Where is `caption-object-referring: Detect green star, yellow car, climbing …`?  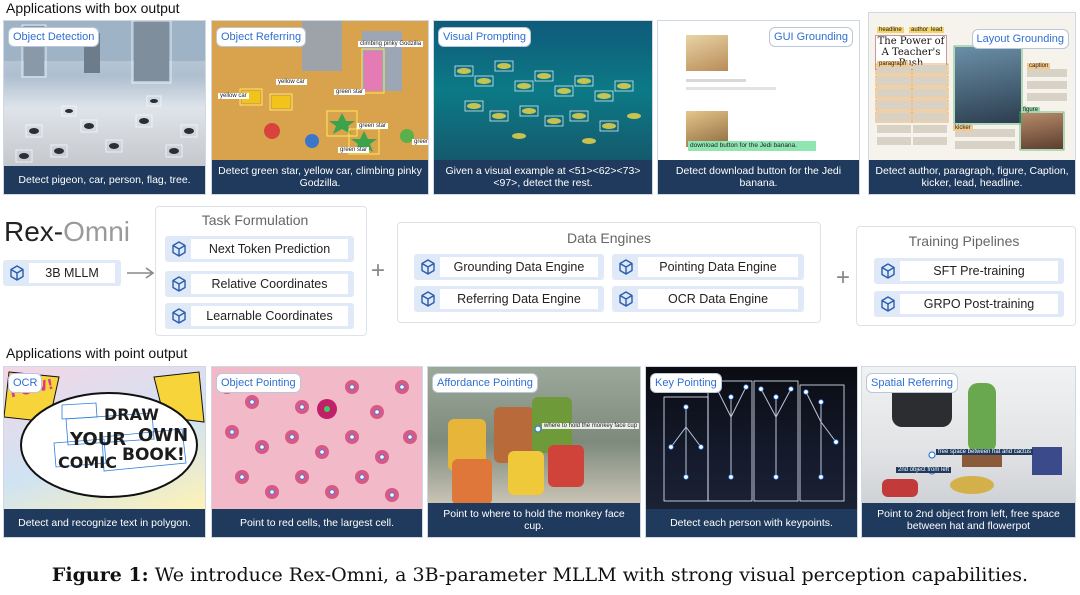
caption-object-referring: Detect green star, yellow car, climbing … is located at coordinates (320, 177).